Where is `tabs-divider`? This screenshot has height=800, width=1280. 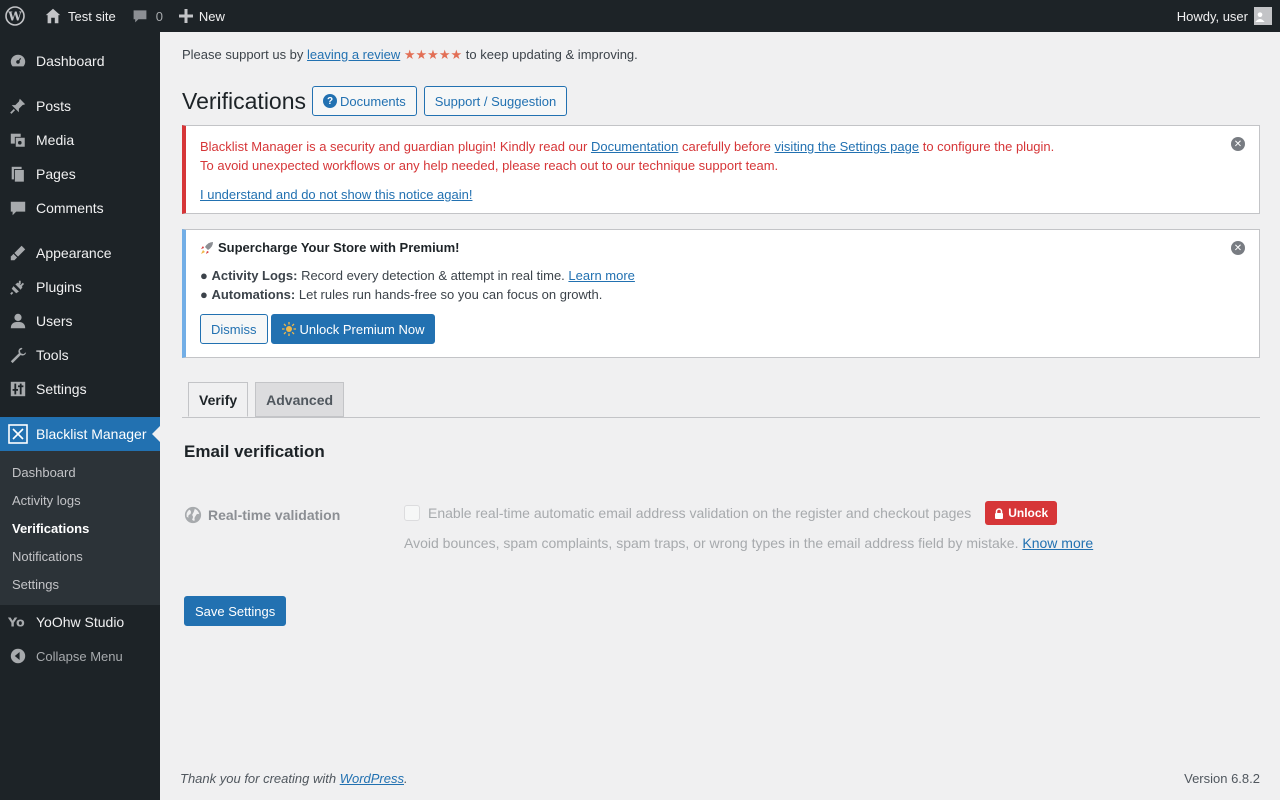
tabs-divider is located at coordinates (721, 417).